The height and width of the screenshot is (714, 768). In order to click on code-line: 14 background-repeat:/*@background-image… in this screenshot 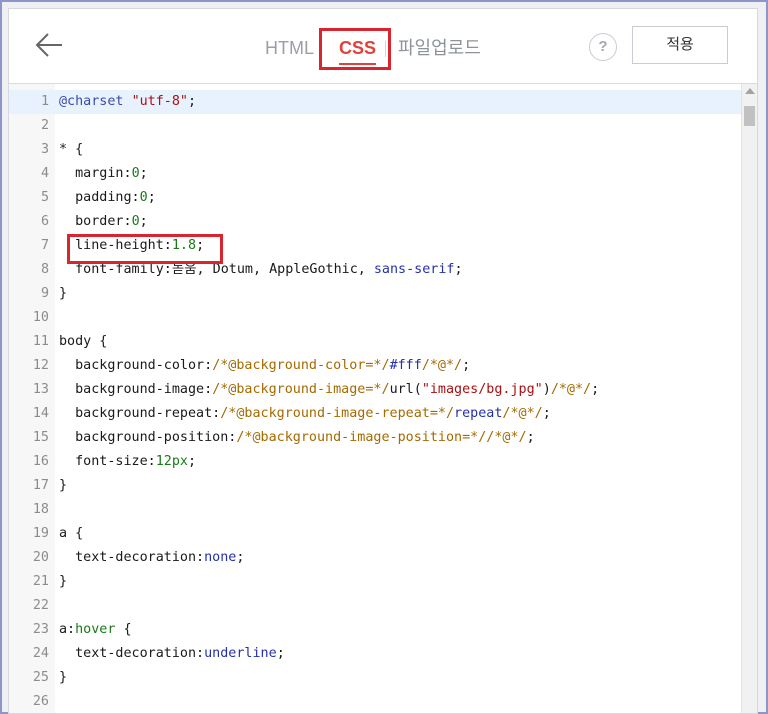, I will do `click(375, 414)`.